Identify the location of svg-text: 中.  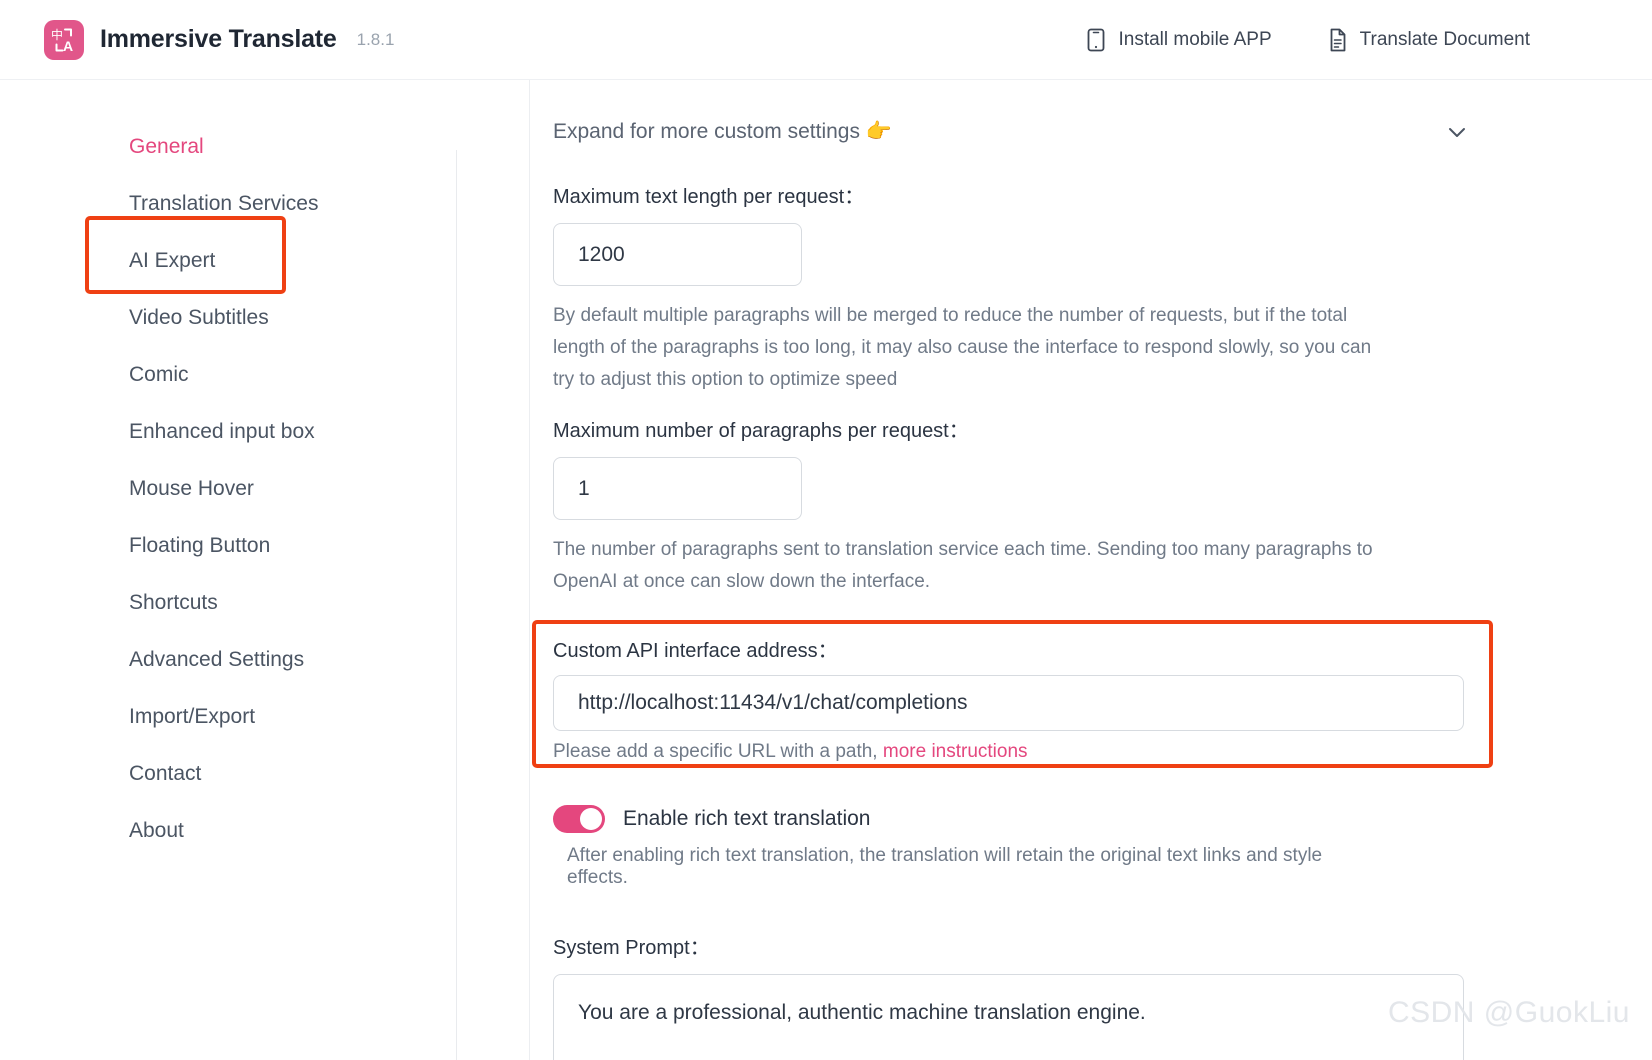
(57, 34).